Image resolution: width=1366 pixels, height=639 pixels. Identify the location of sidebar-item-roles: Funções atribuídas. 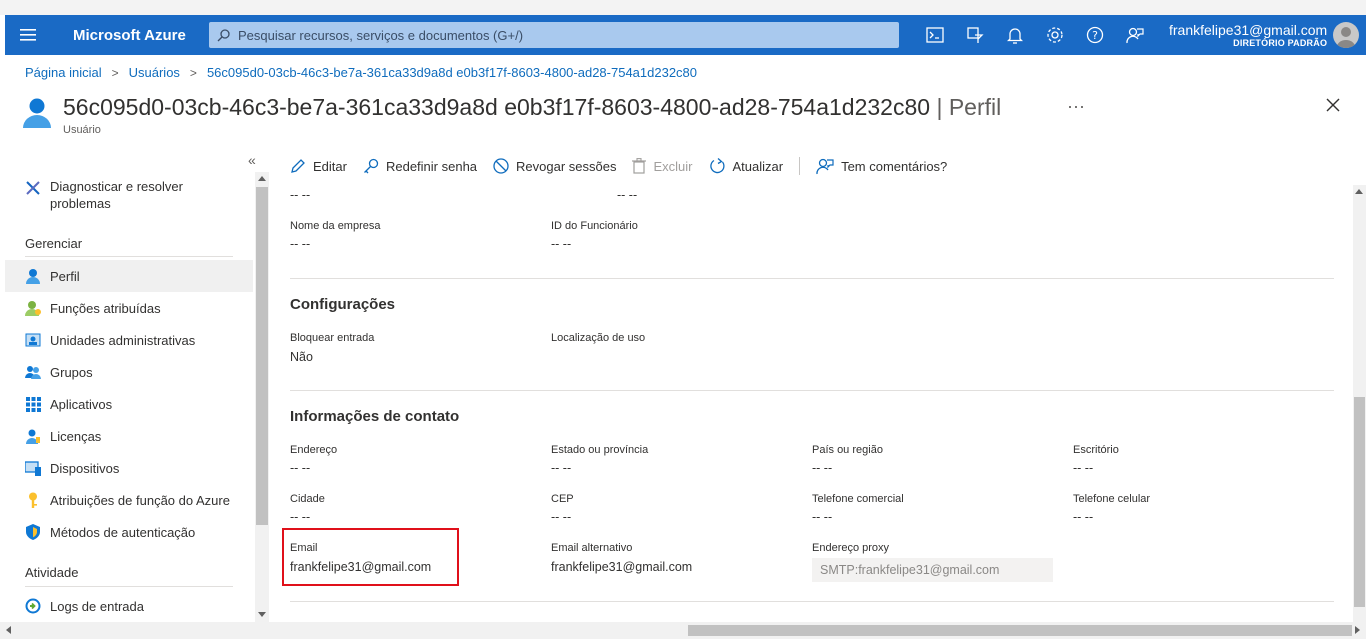
(129, 308).